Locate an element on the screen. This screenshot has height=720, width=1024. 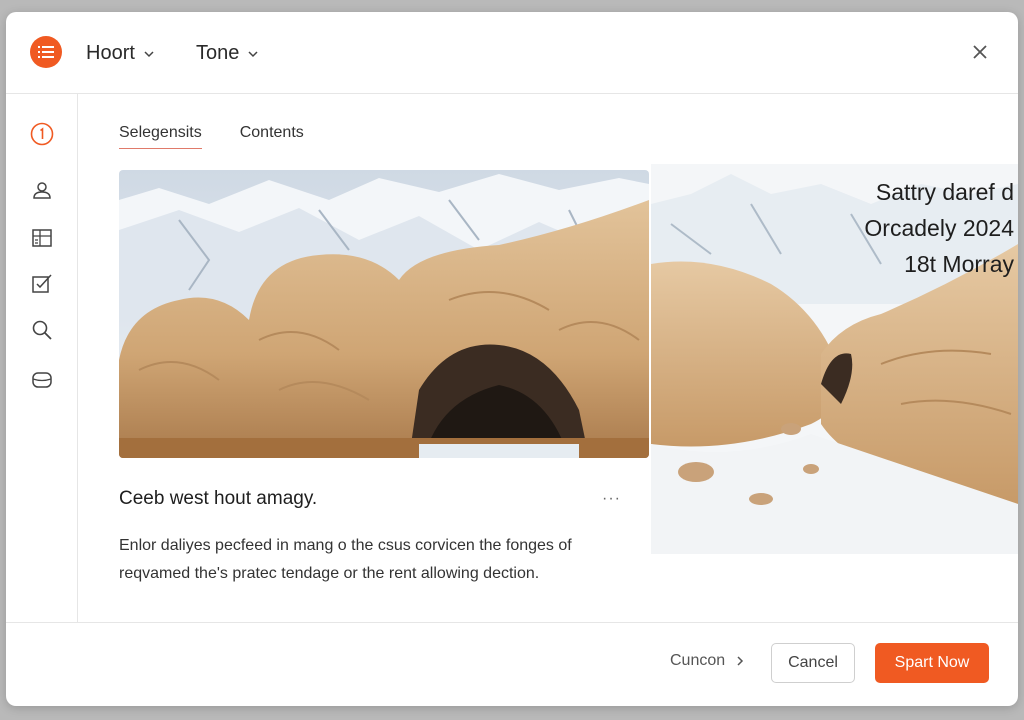
caption-line: Orcadely 2024 is located at coordinates (939, 228).